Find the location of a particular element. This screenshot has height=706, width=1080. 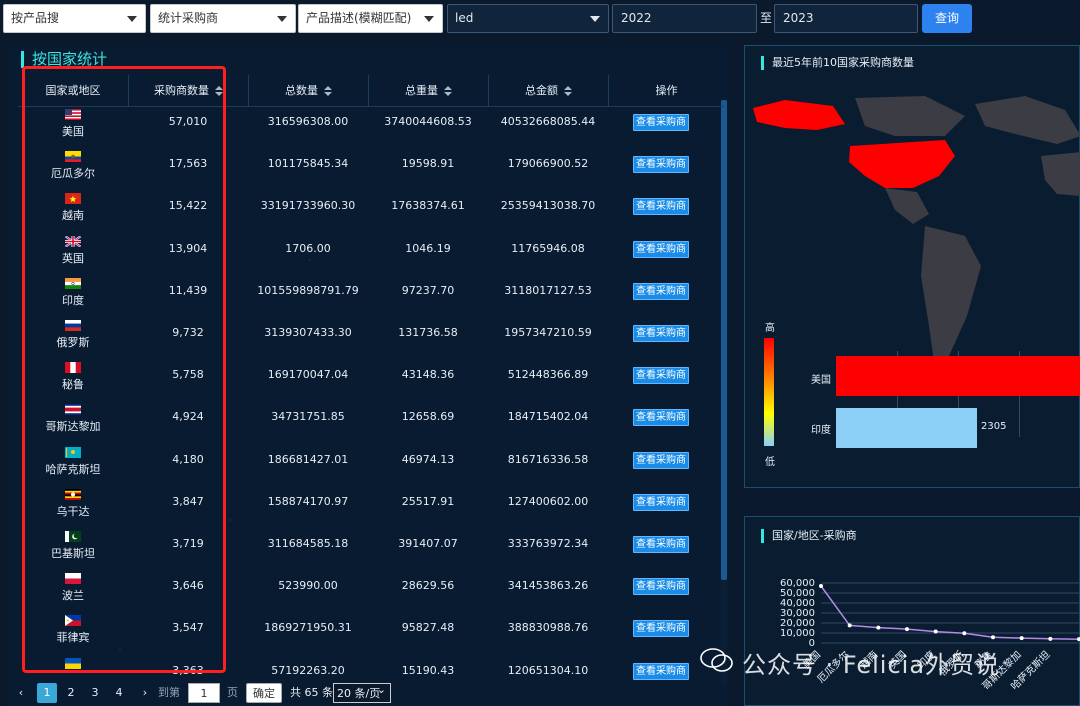

total-quantity: 3139307433.30 is located at coordinates (308, 332).